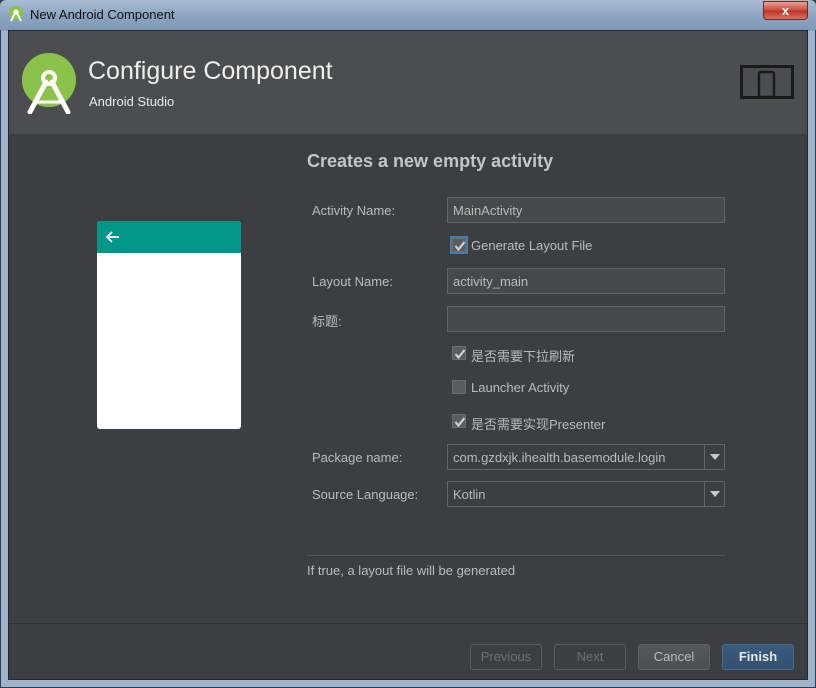 This screenshot has width=816, height=688. I want to click on android-studio-icon, so click(16, 14).